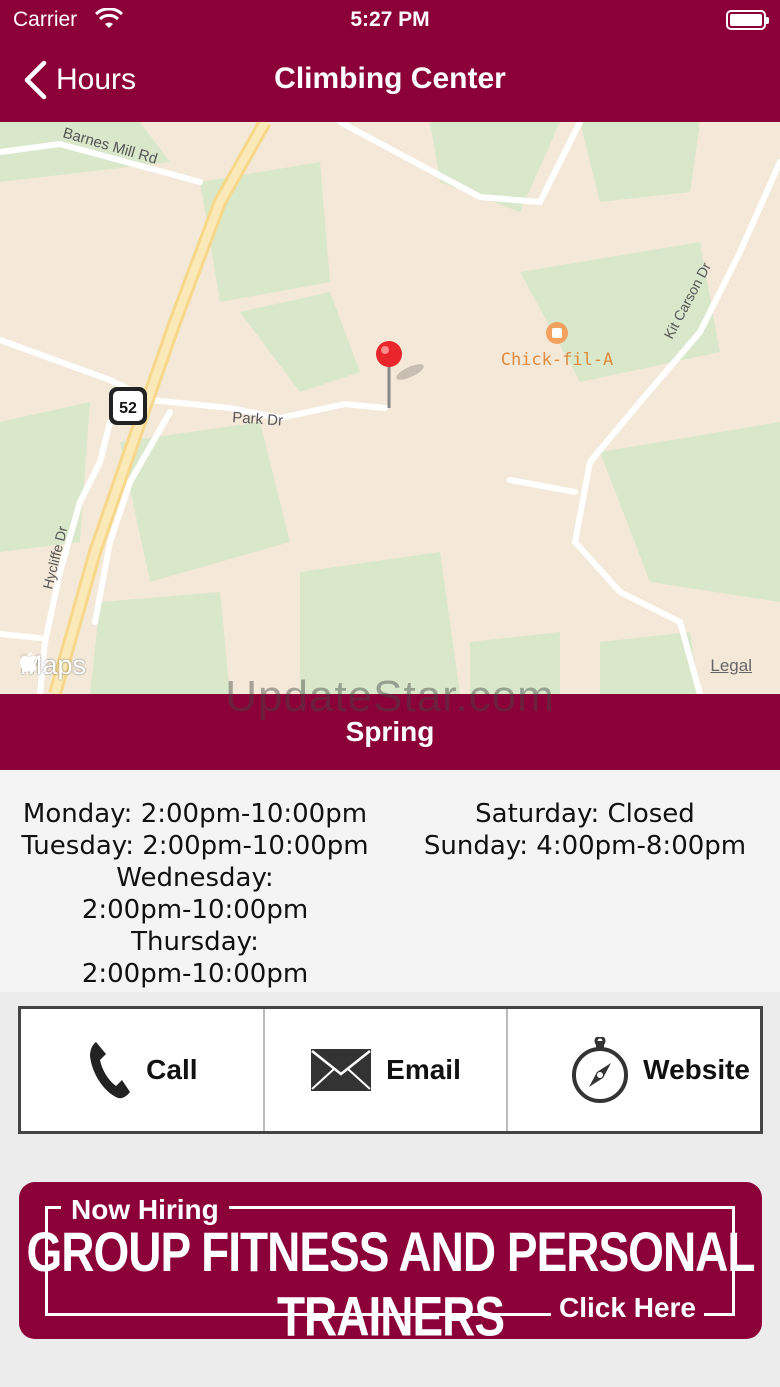  I want to click on page-title: Climbing Center, so click(390, 78).